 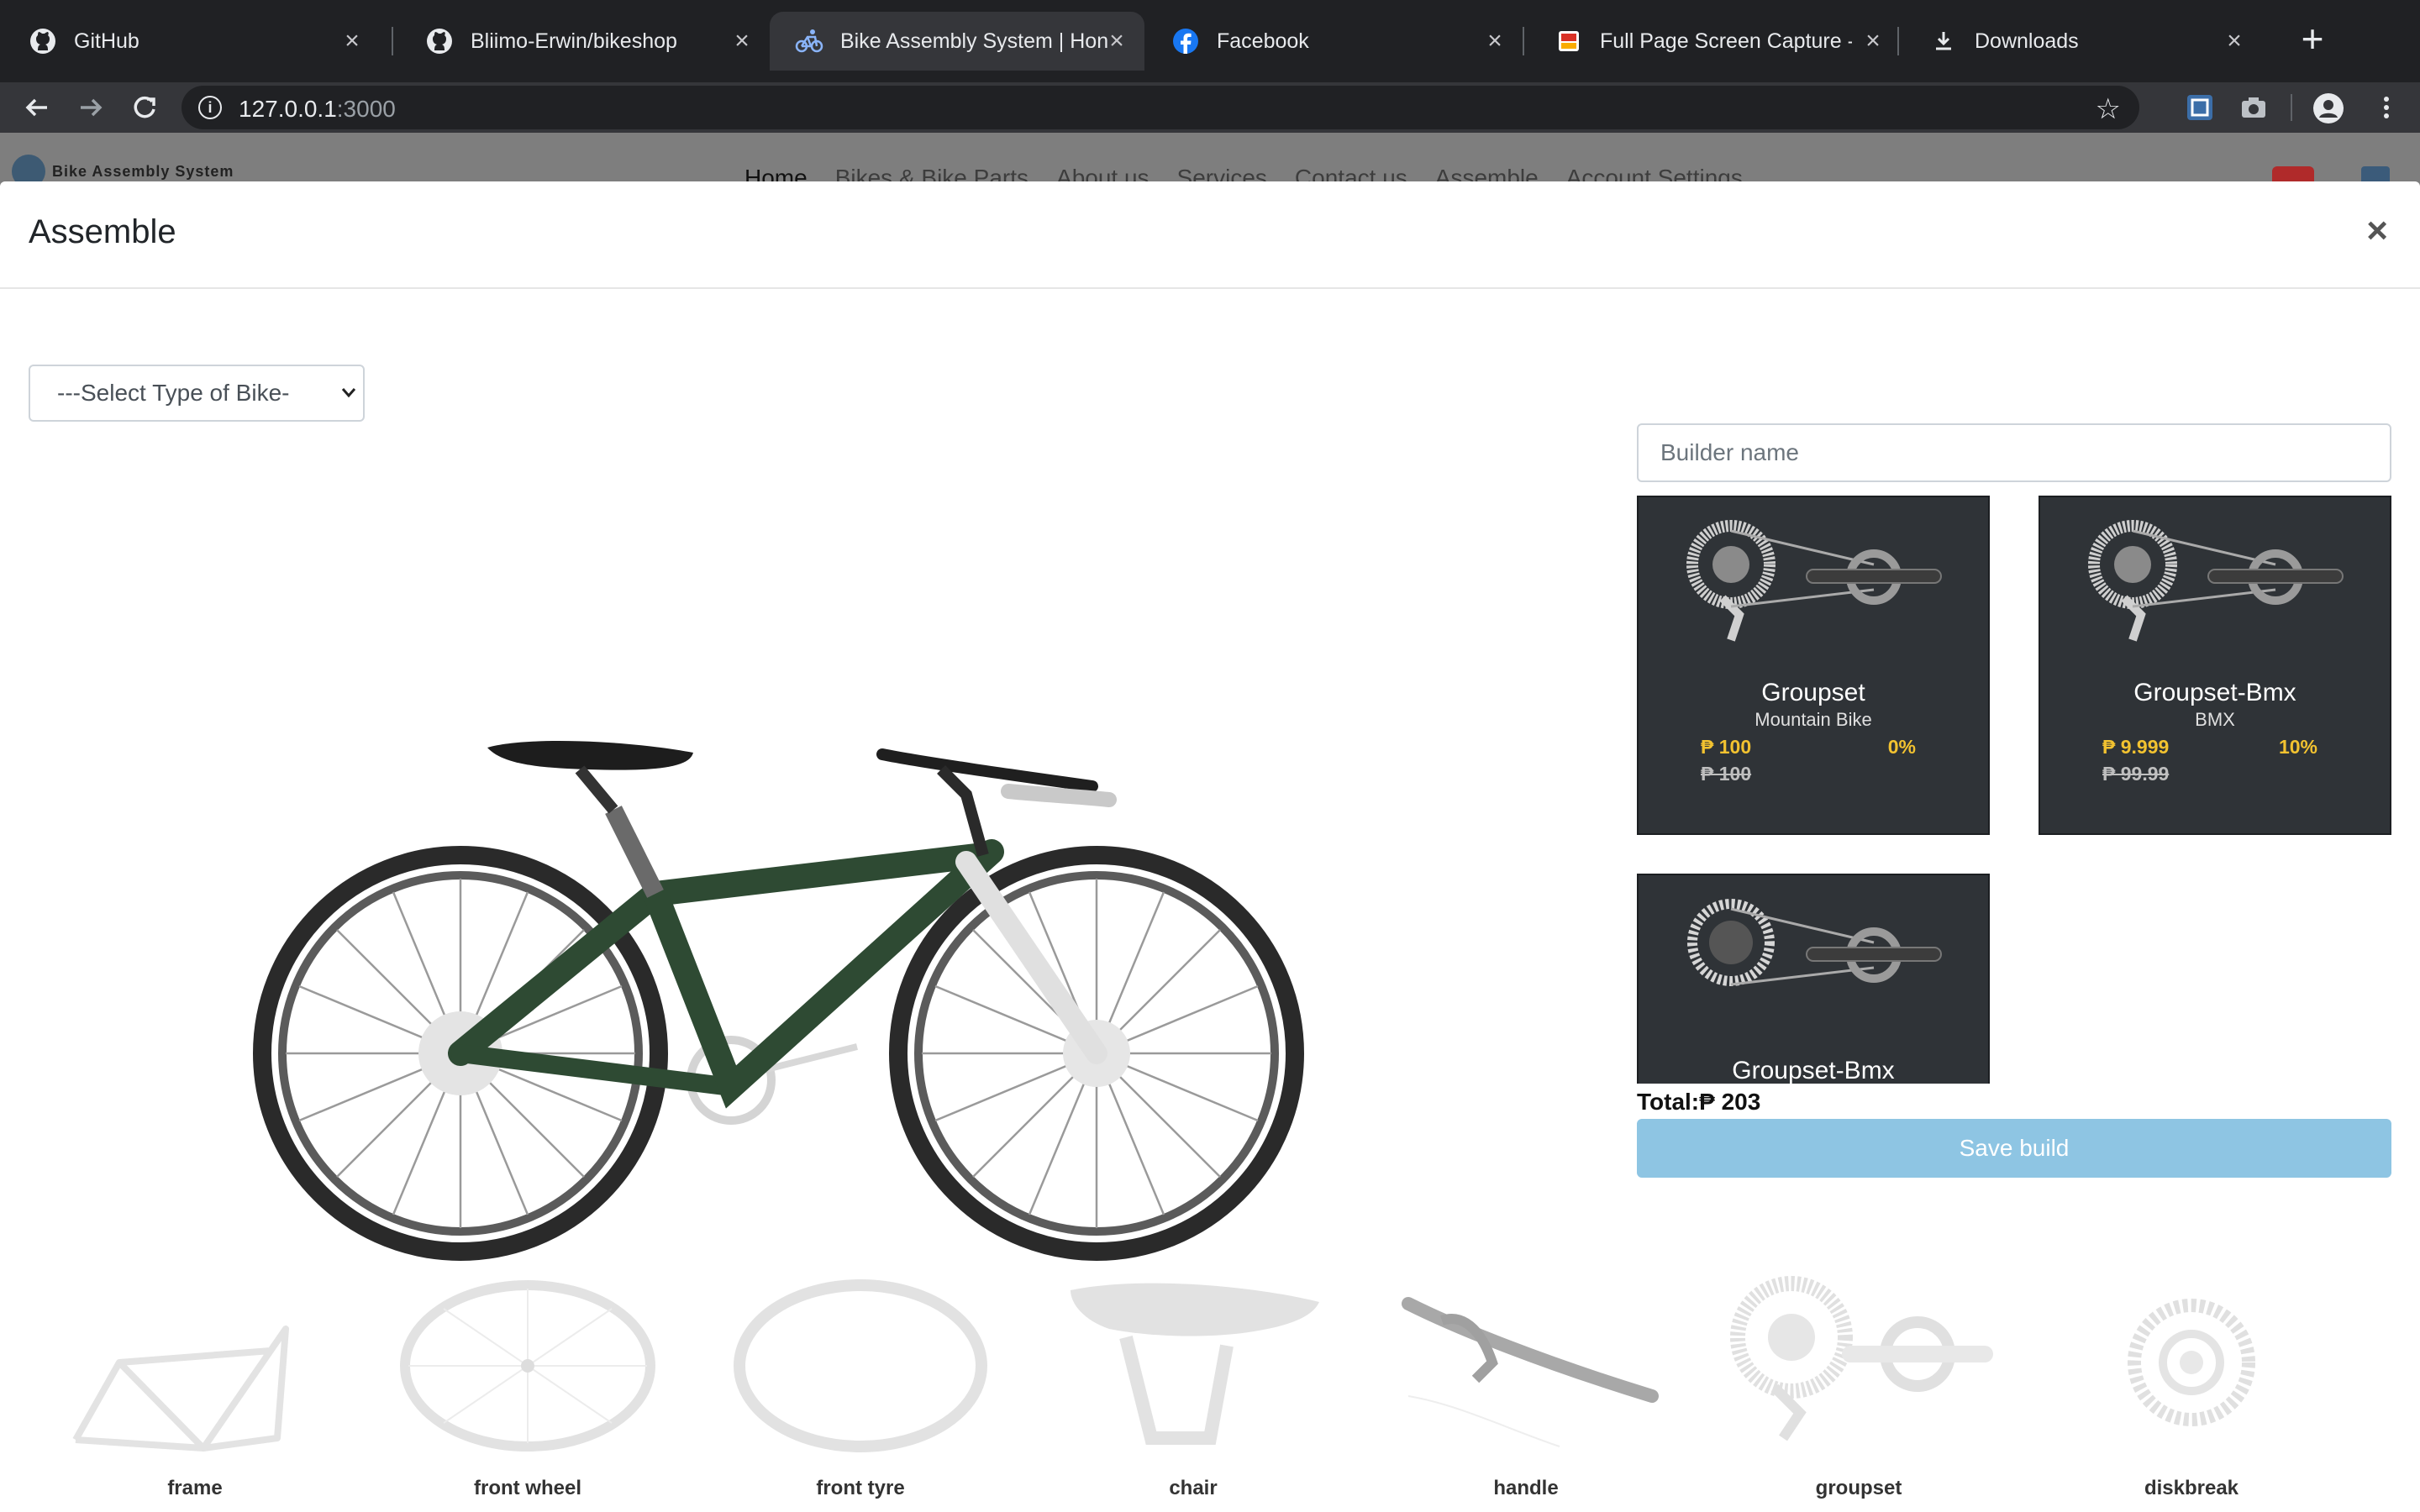 What do you see at coordinates (1813, 692) in the screenshot?
I see `part-name: Groupset` at bounding box center [1813, 692].